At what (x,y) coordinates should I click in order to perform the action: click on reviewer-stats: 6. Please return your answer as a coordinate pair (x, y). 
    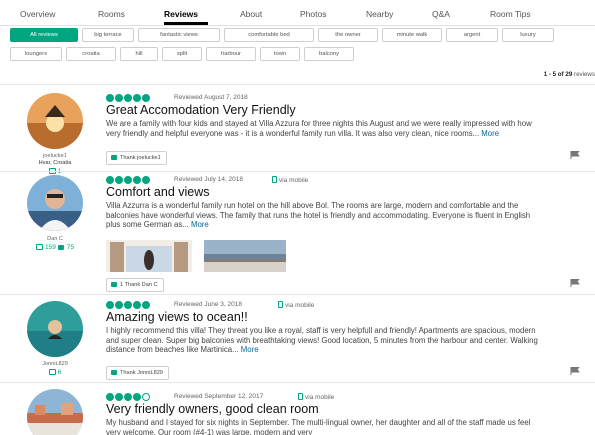
    Looking at the image, I should click on (55, 372).